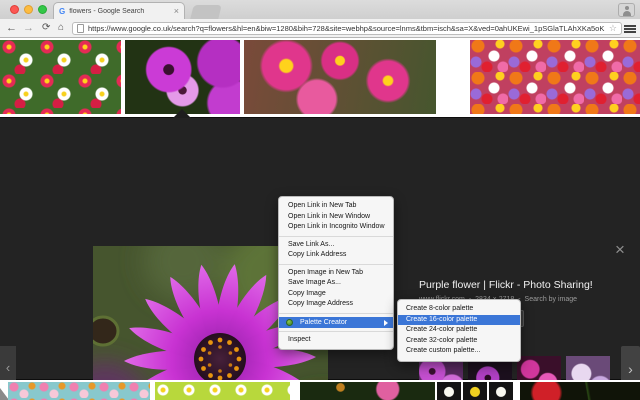 Image resolution: width=640 pixels, height=400 pixels. I want to click on submenu-arrow-icon, so click(386, 322).